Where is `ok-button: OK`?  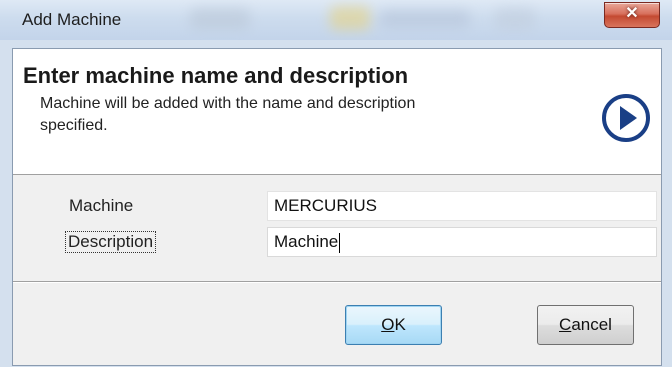 ok-button: OK is located at coordinates (393, 325).